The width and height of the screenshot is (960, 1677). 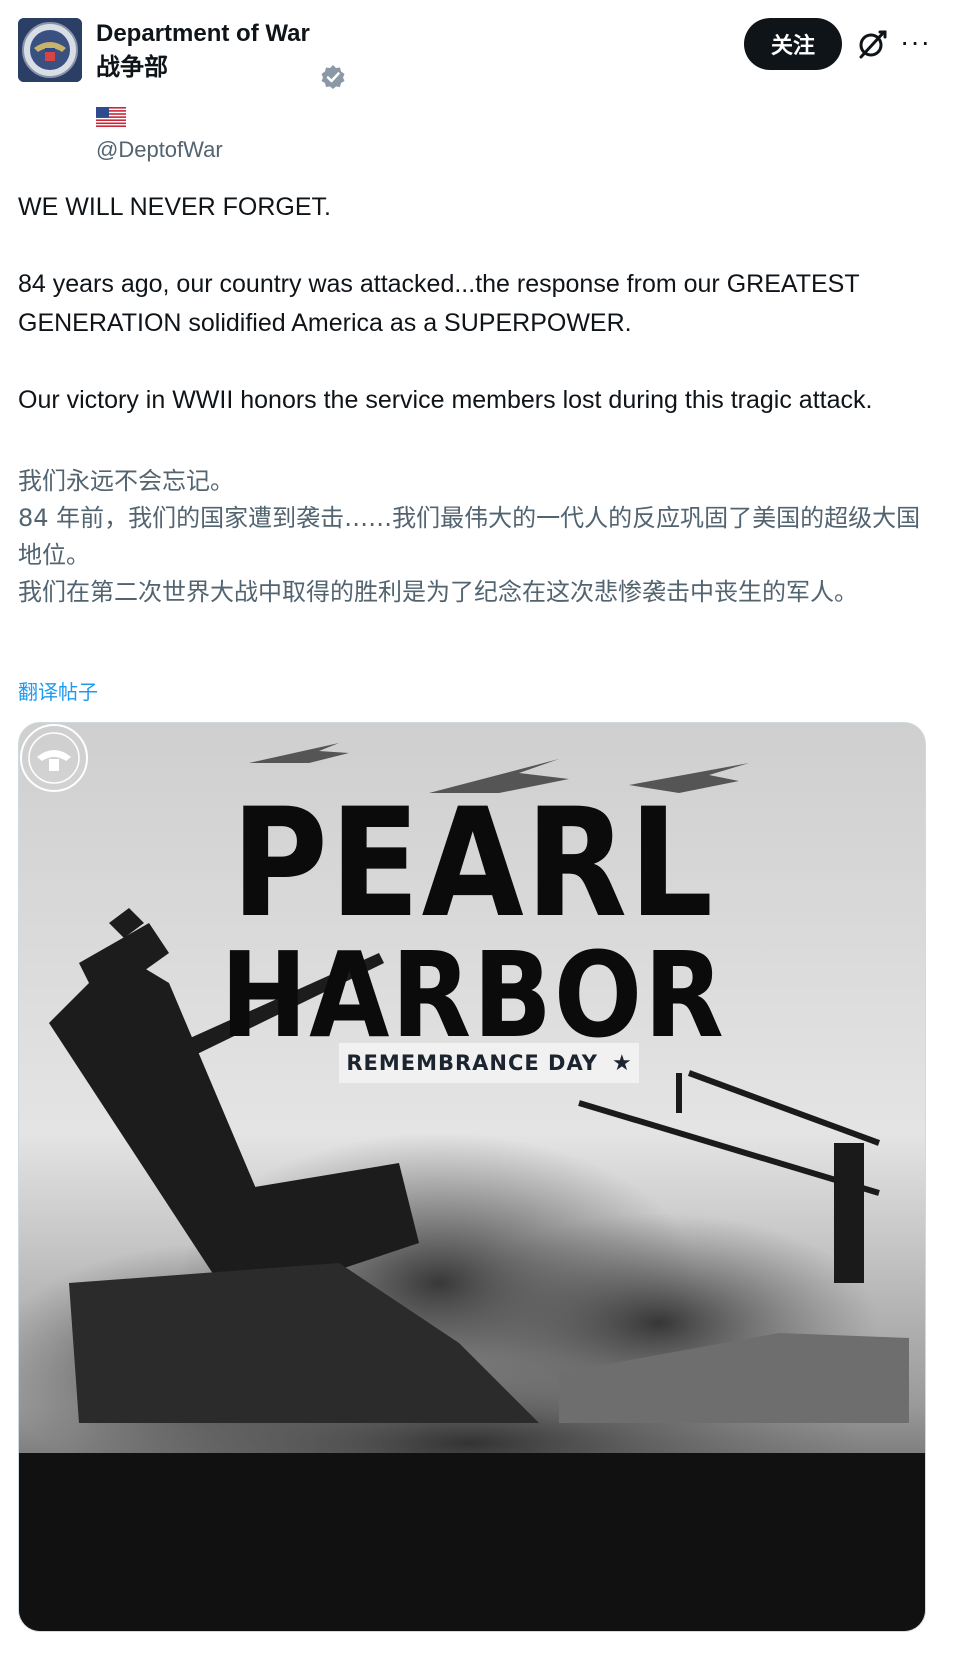 I want to click on seal-avatar-icon, so click(x=50, y=50).